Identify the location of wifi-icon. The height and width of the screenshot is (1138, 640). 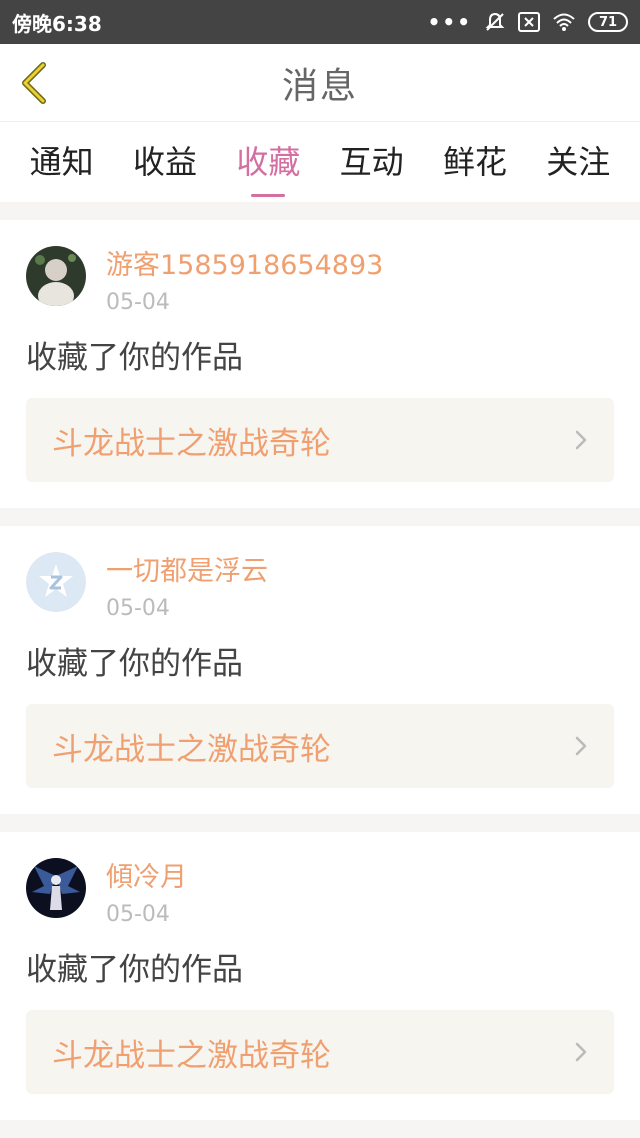
(564, 22).